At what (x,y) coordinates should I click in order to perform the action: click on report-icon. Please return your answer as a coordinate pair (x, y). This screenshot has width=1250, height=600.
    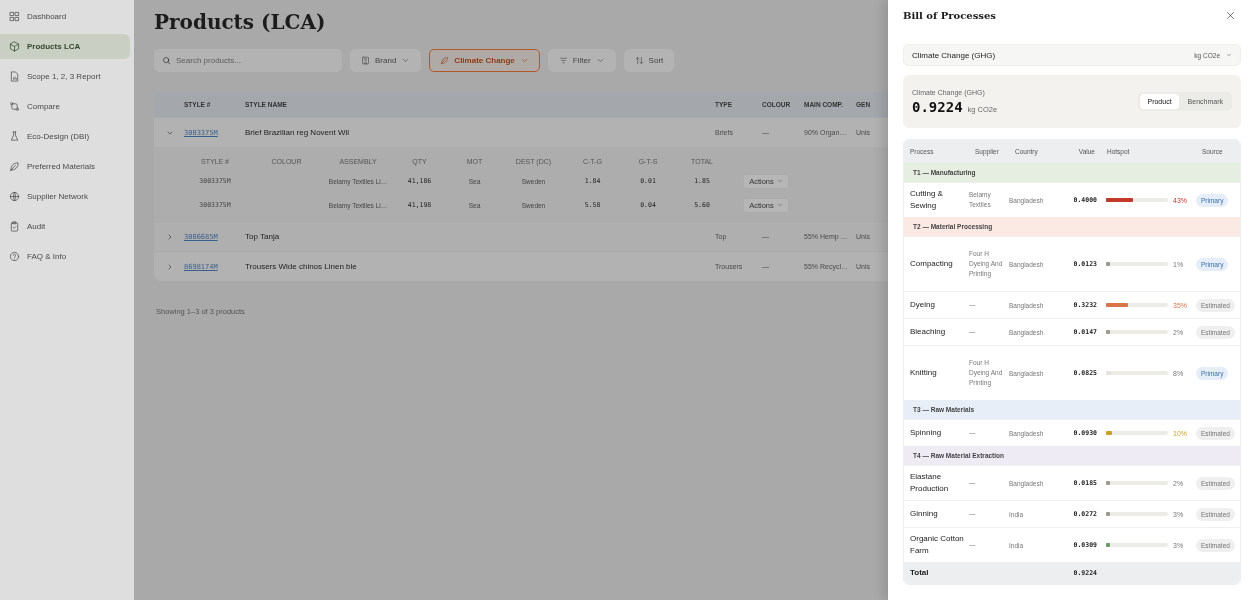
    Looking at the image, I should click on (14, 76).